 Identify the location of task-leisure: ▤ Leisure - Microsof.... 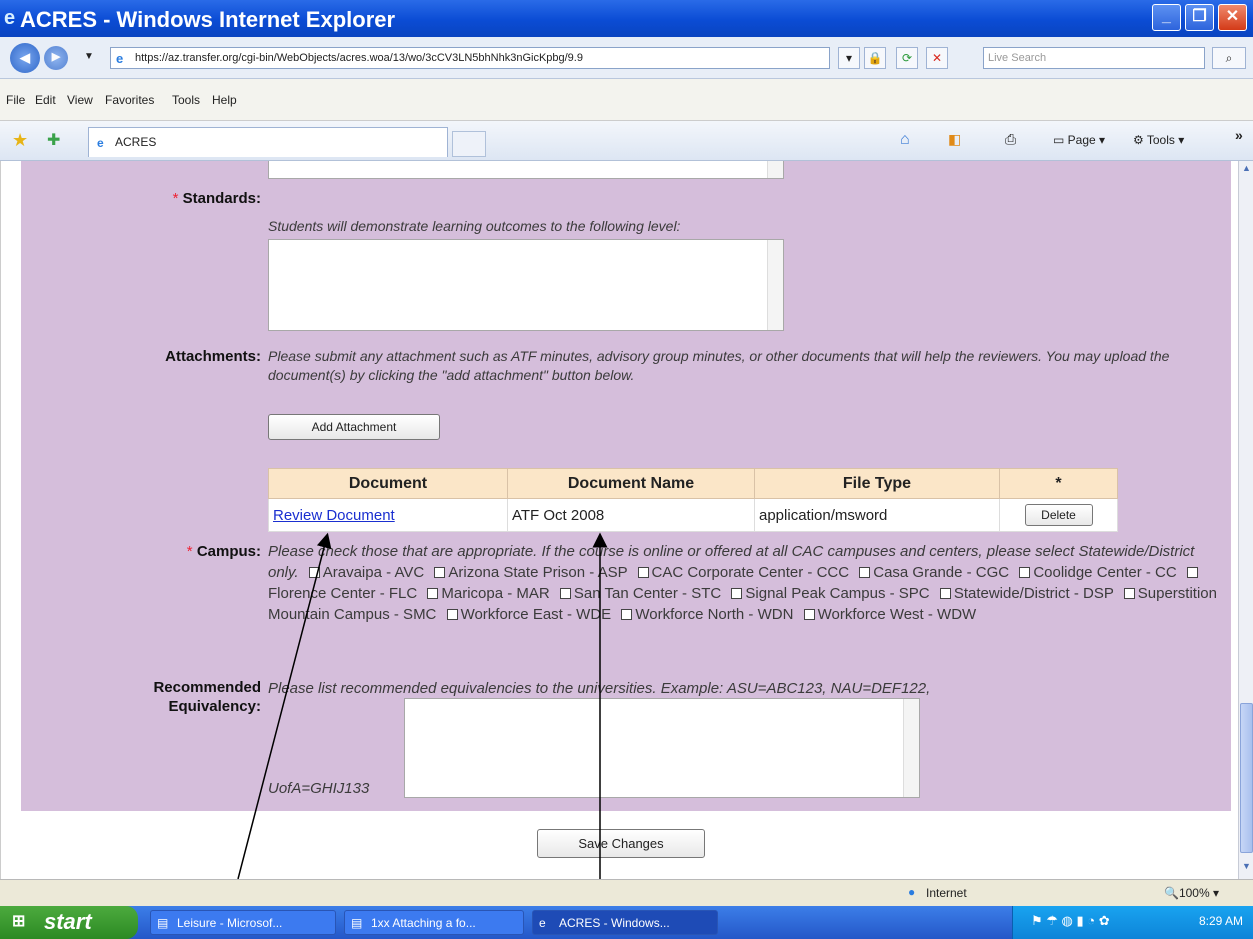
(243, 922).